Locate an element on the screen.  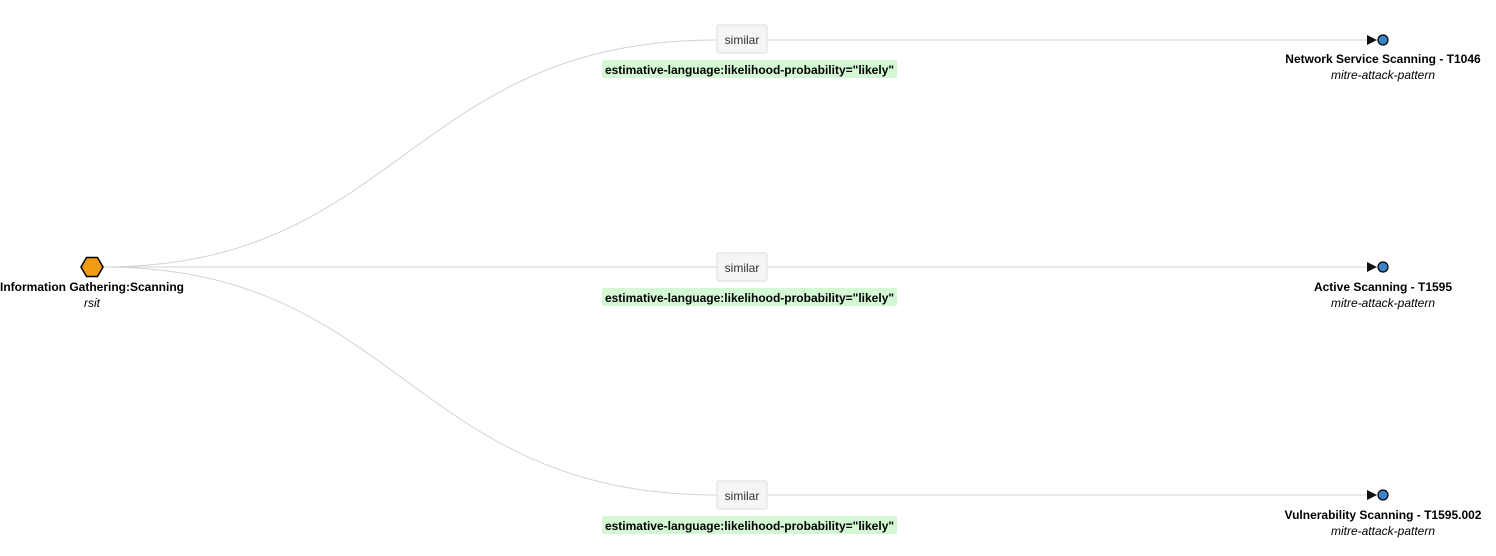
target-node-title: Active Scanning - T1595 is located at coordinates (1383, 287).